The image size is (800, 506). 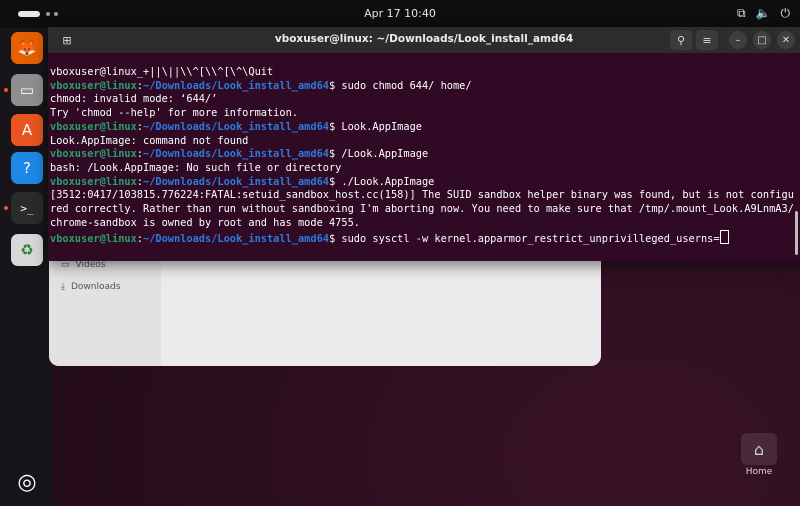 I want to click on close-button: ✕, so click(x=786, y=40).